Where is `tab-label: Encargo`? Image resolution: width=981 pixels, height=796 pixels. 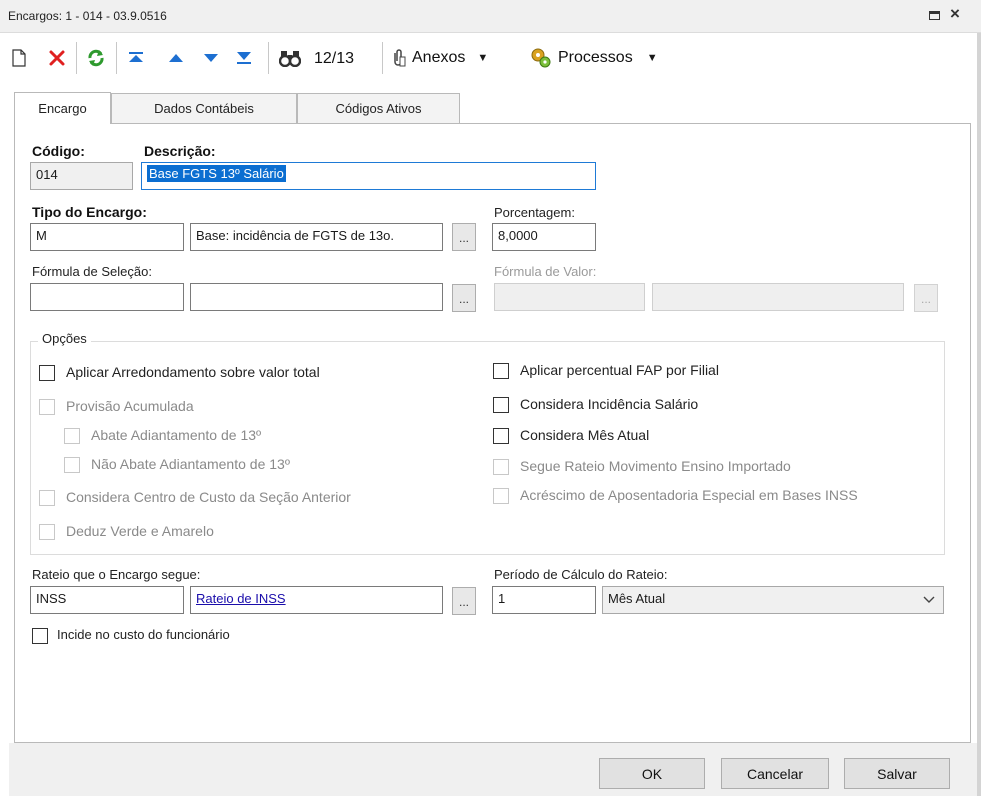
tab-label: Encargo is located at coordinates (62, 108).